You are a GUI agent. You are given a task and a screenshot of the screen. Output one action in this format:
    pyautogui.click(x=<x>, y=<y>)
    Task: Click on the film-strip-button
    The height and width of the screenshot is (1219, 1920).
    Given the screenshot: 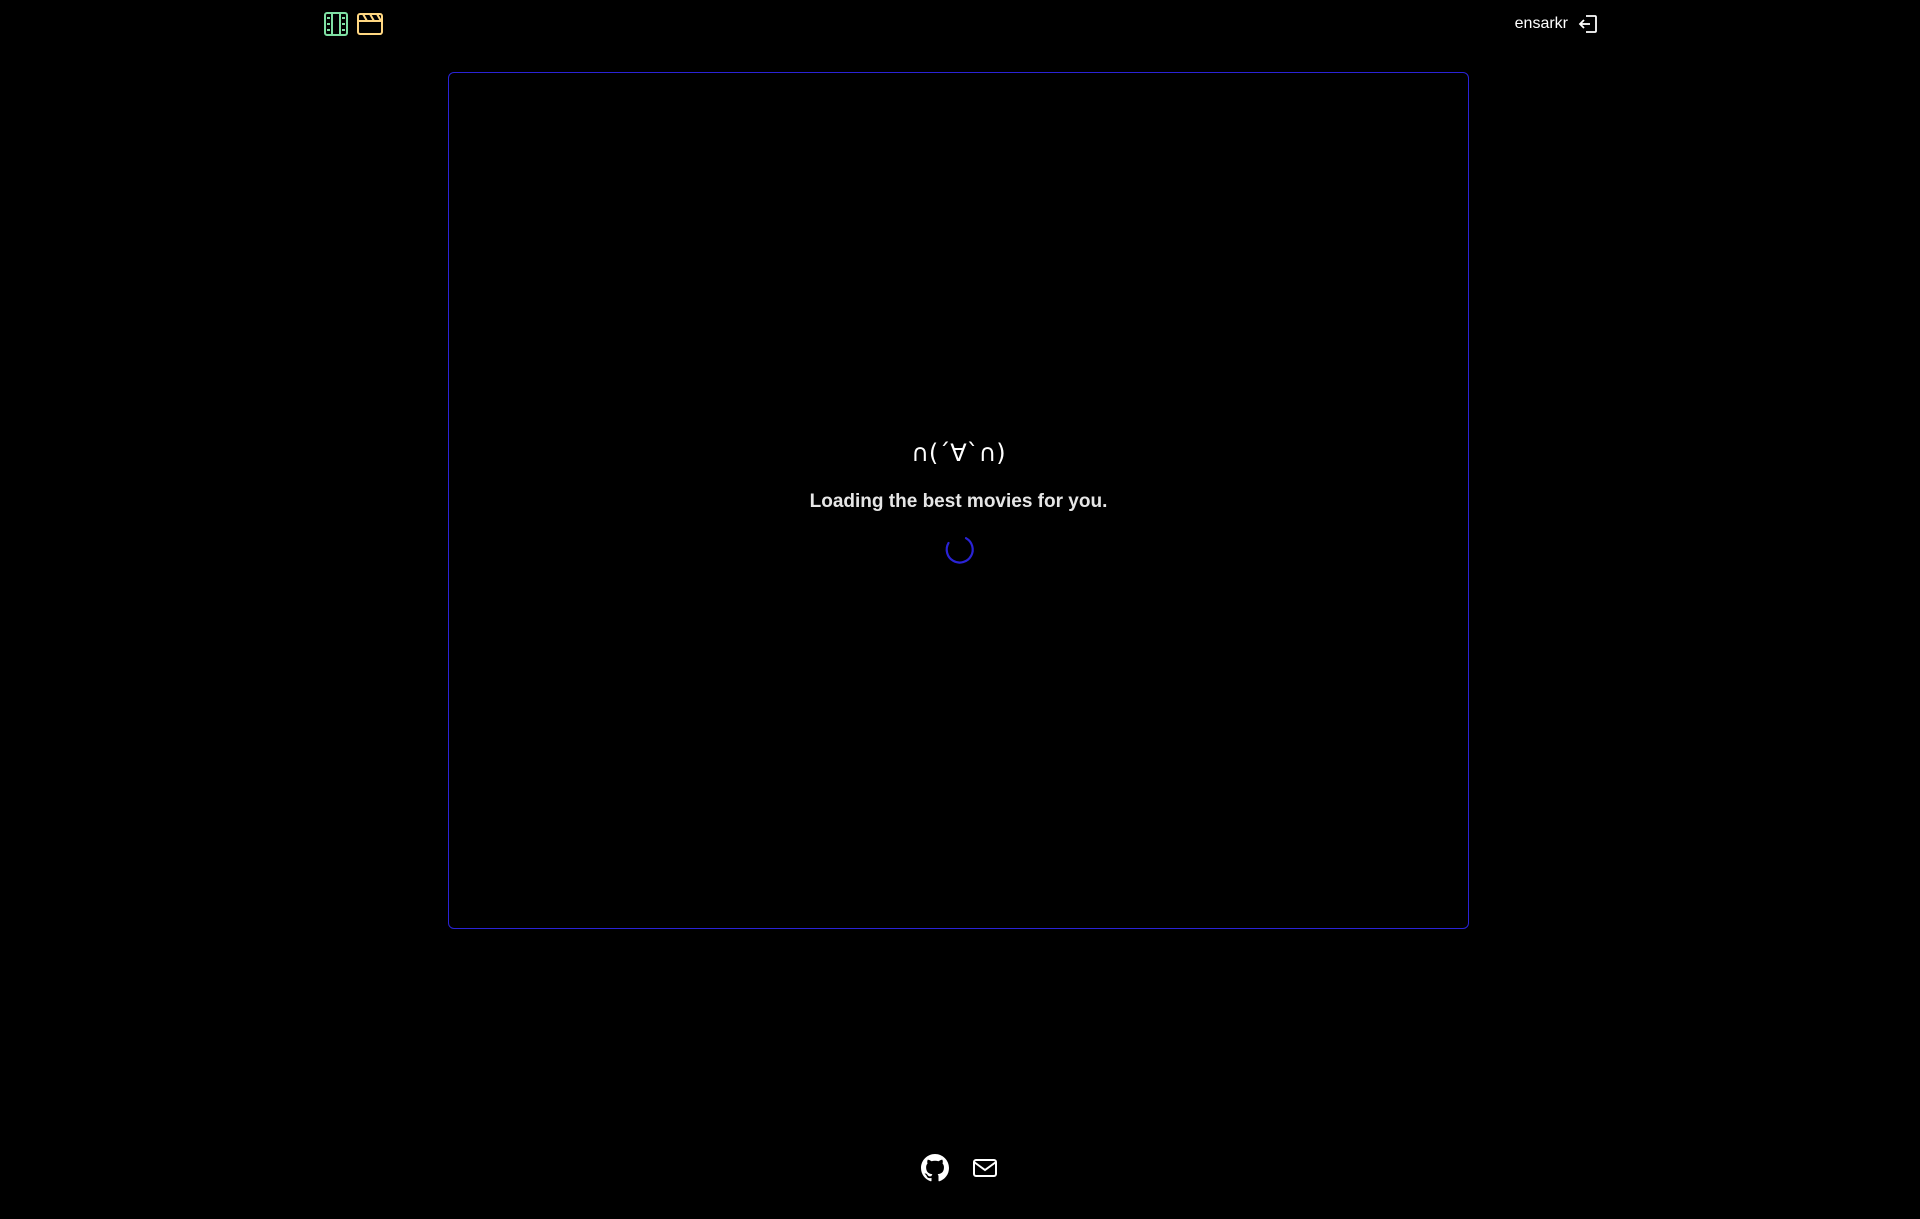 What is the action you would take?
    pyautogui.click(x=336, y=24)
    